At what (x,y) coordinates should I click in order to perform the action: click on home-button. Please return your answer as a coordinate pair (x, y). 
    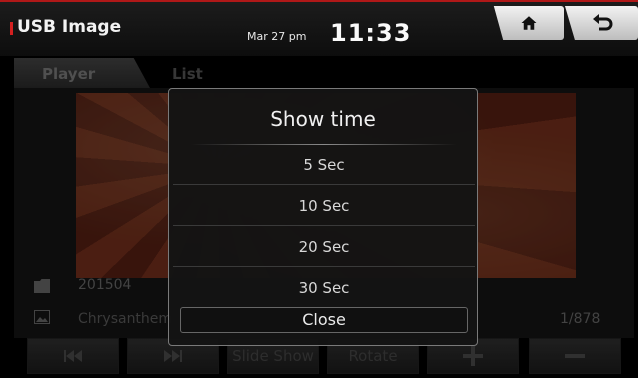
    Looking at the image, I should click on (528, 23).